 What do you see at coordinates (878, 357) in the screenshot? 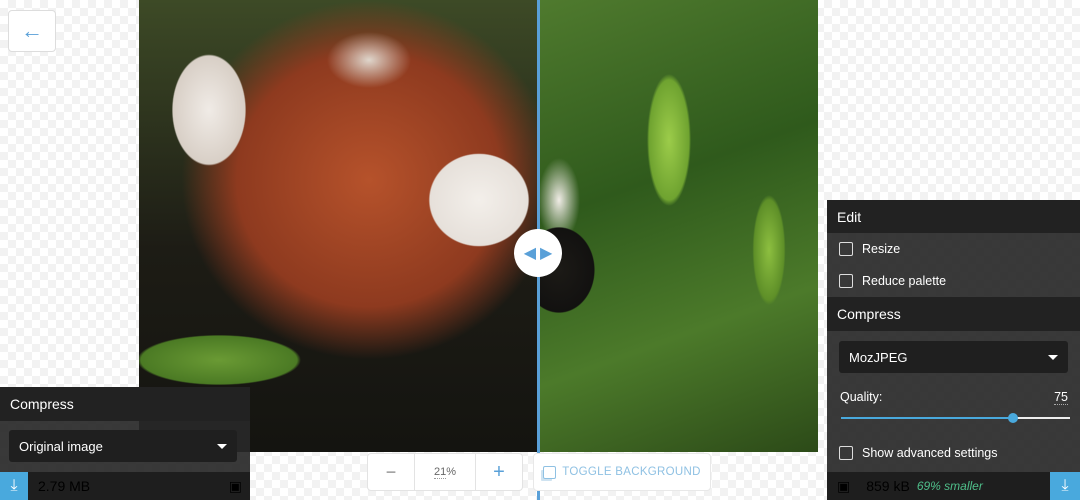
I see `codec-value: MozJPEG` at bounding box center [878, 357].